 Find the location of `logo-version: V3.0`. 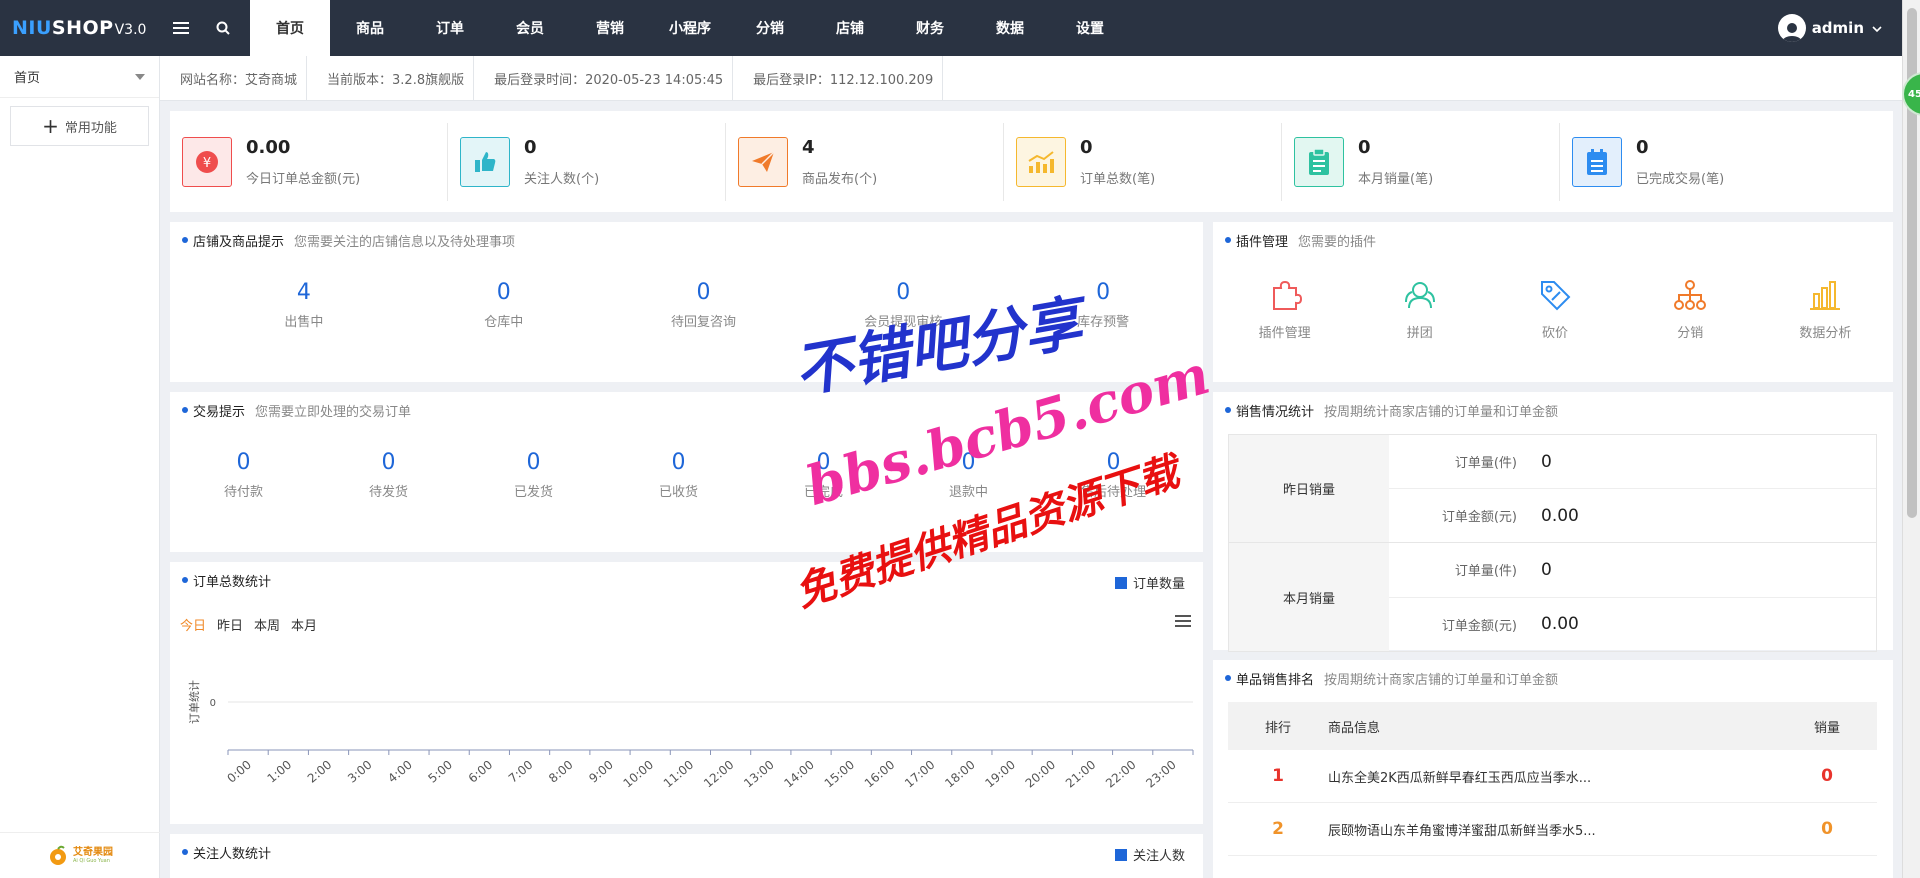

logo-version: V3.0 is located at coordinates (130, 30).